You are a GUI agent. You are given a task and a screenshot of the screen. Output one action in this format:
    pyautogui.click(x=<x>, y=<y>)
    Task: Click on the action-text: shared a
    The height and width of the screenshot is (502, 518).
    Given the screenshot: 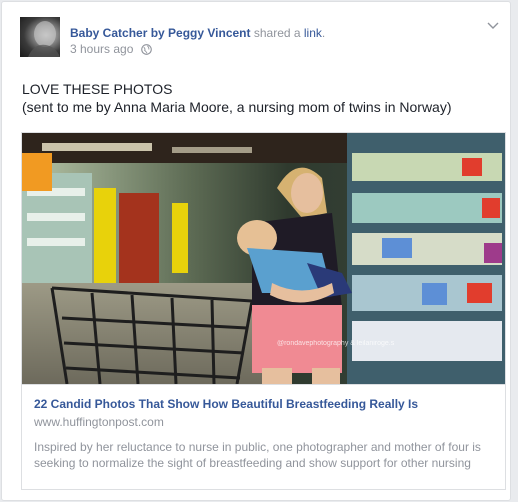 What is the action you would take?
    pyautogui.click(x=277, y=33)
    